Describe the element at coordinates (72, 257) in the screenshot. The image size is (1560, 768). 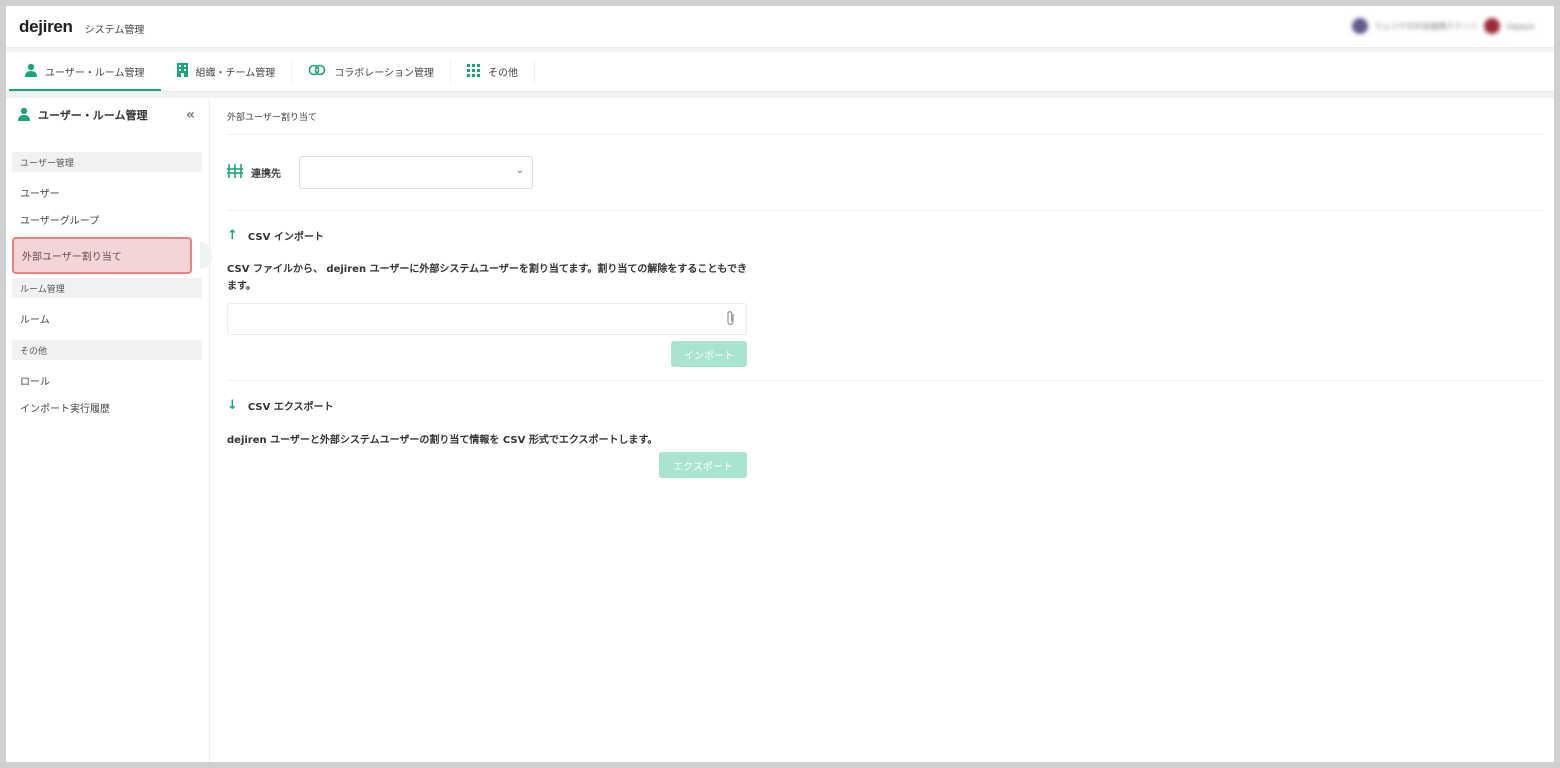
I see `sidebar-item-label: 外部ユーザー割り当て` at that location.